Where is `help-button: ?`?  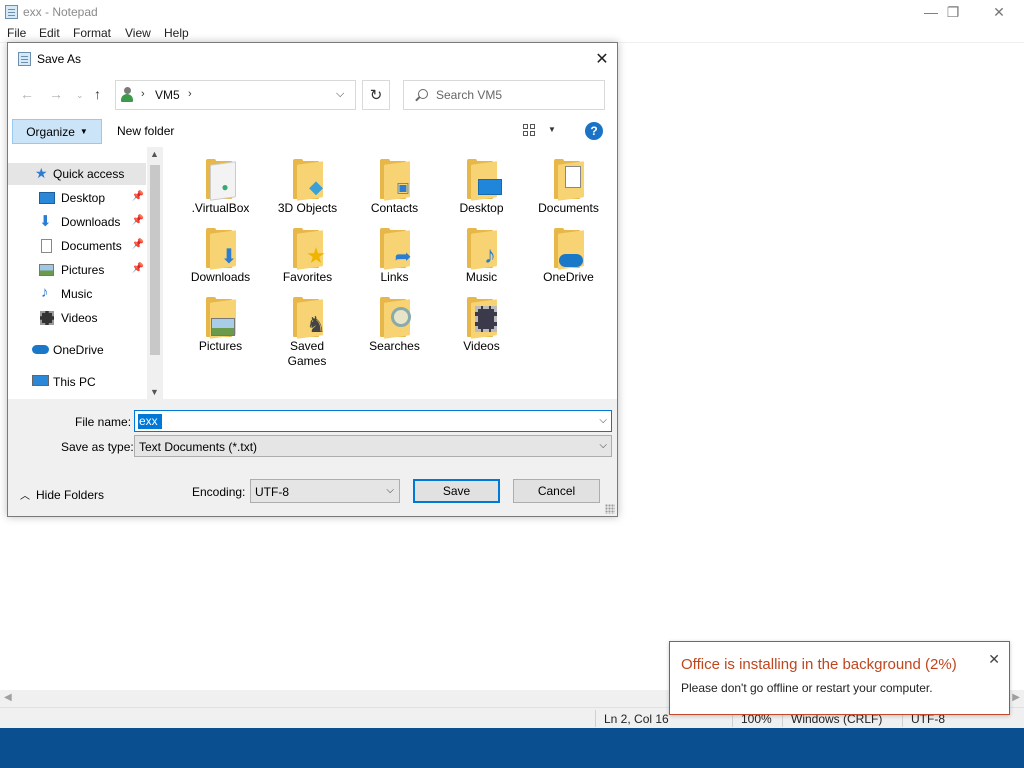 help-button: ? is located at coordinates (594, 131).